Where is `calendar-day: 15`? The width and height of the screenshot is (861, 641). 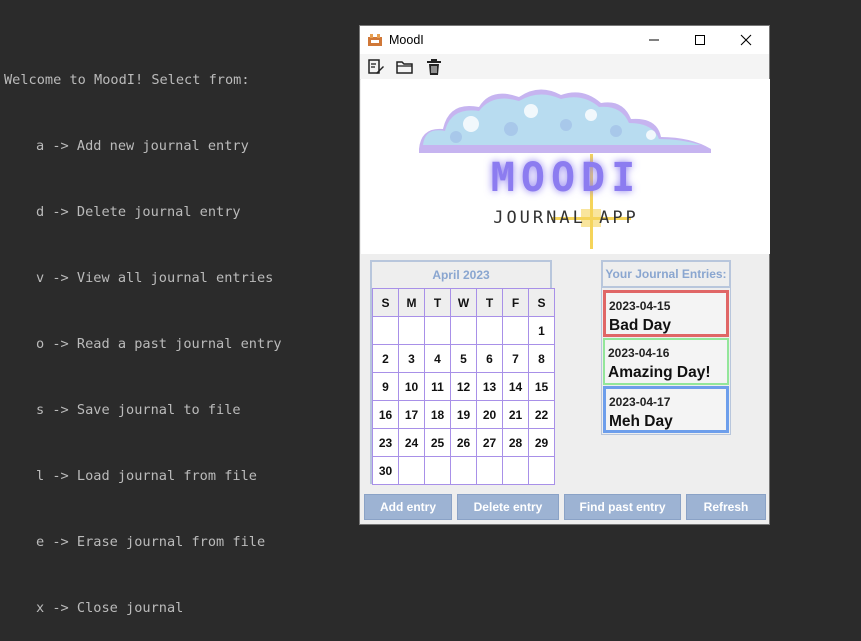
calendar-day: 15 is located at coordinates (542, 387).